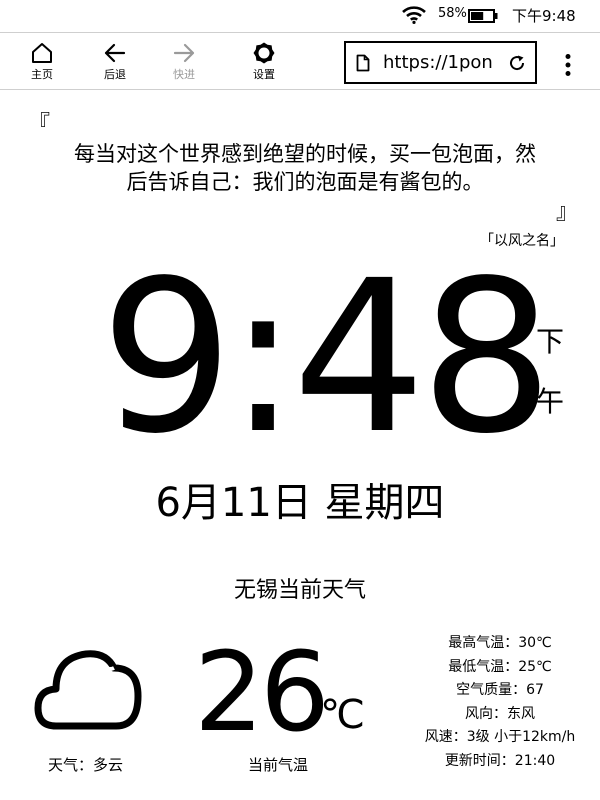 The width and height of the screenshot is (600, 800). Describe the element at coordinates (517, 63) in the screenshot. I see `reload-icon` at that location.